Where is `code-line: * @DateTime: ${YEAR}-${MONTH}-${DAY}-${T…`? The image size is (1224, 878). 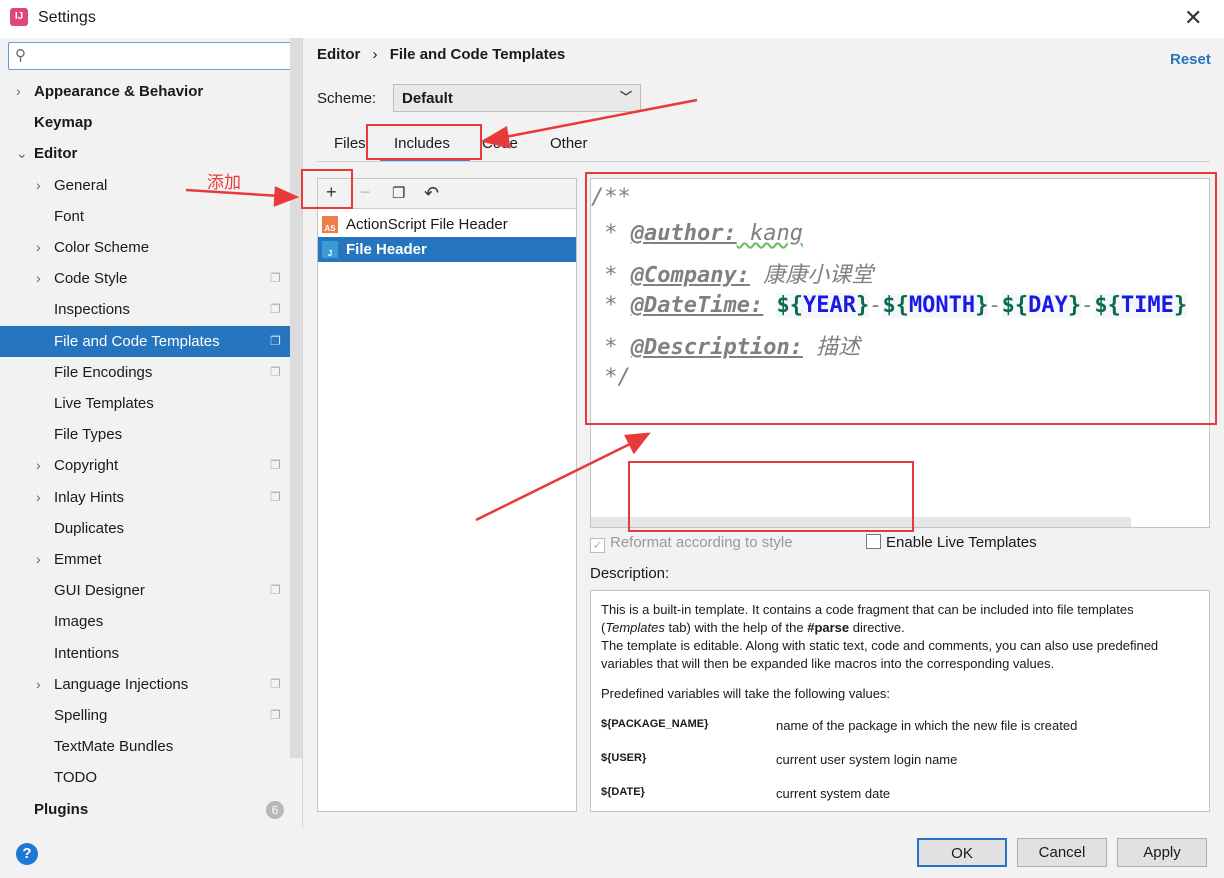 code-line: * @DateTime: ${YEAR}-${MONTH}-${DAY}-${T… is located at coordinates (889, 305).